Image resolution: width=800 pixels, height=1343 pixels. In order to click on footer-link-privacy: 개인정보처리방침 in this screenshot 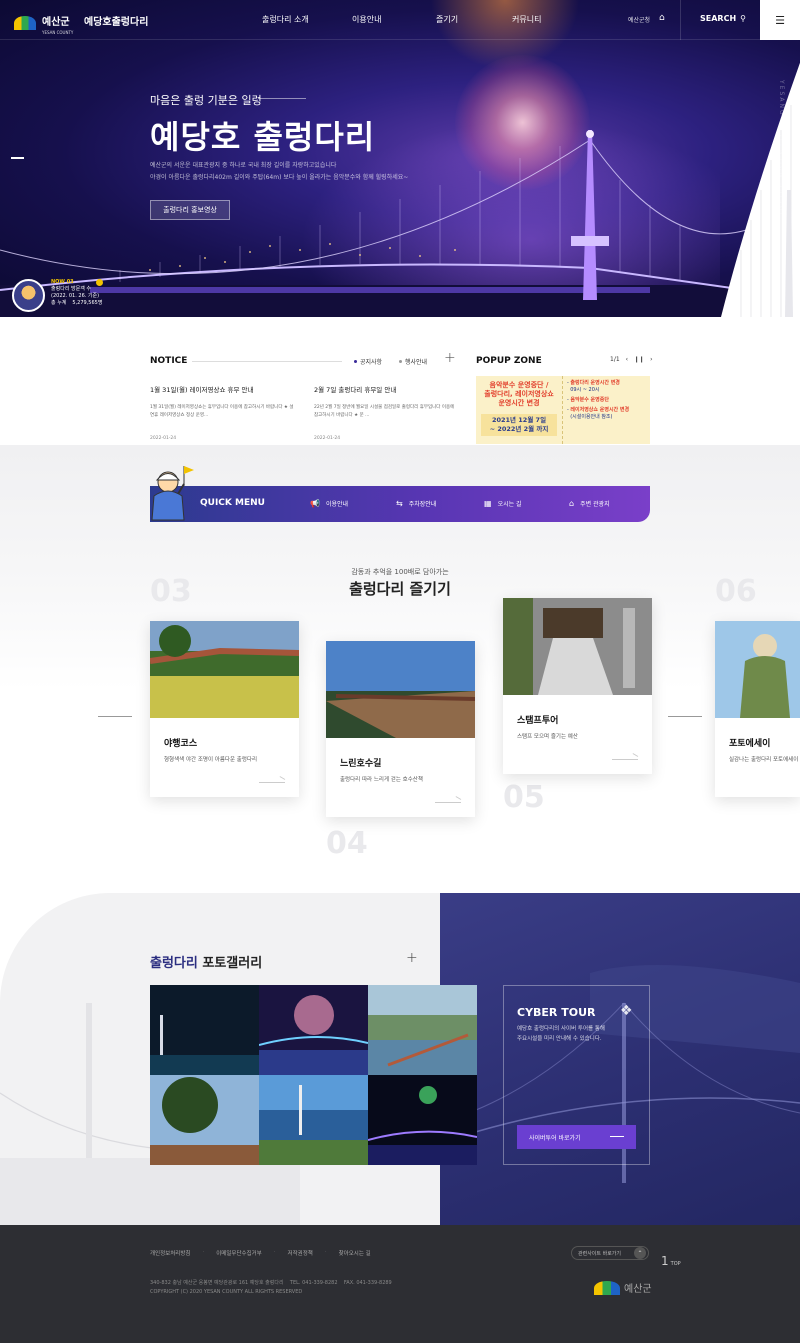, I will do `click(170, 1253)`.